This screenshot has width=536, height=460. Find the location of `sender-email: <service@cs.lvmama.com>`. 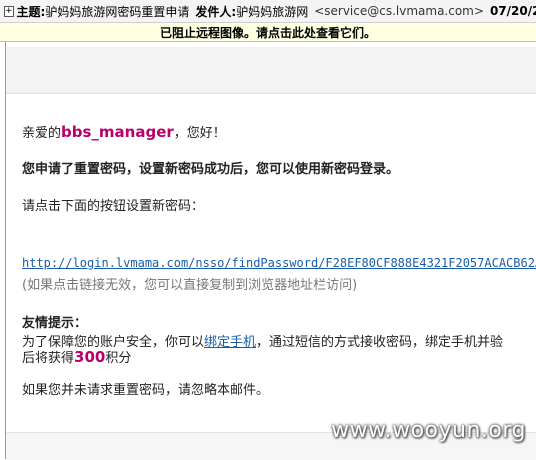

sender-email: <service@cs.lvmama.com> is located at coordinates (399, 11).